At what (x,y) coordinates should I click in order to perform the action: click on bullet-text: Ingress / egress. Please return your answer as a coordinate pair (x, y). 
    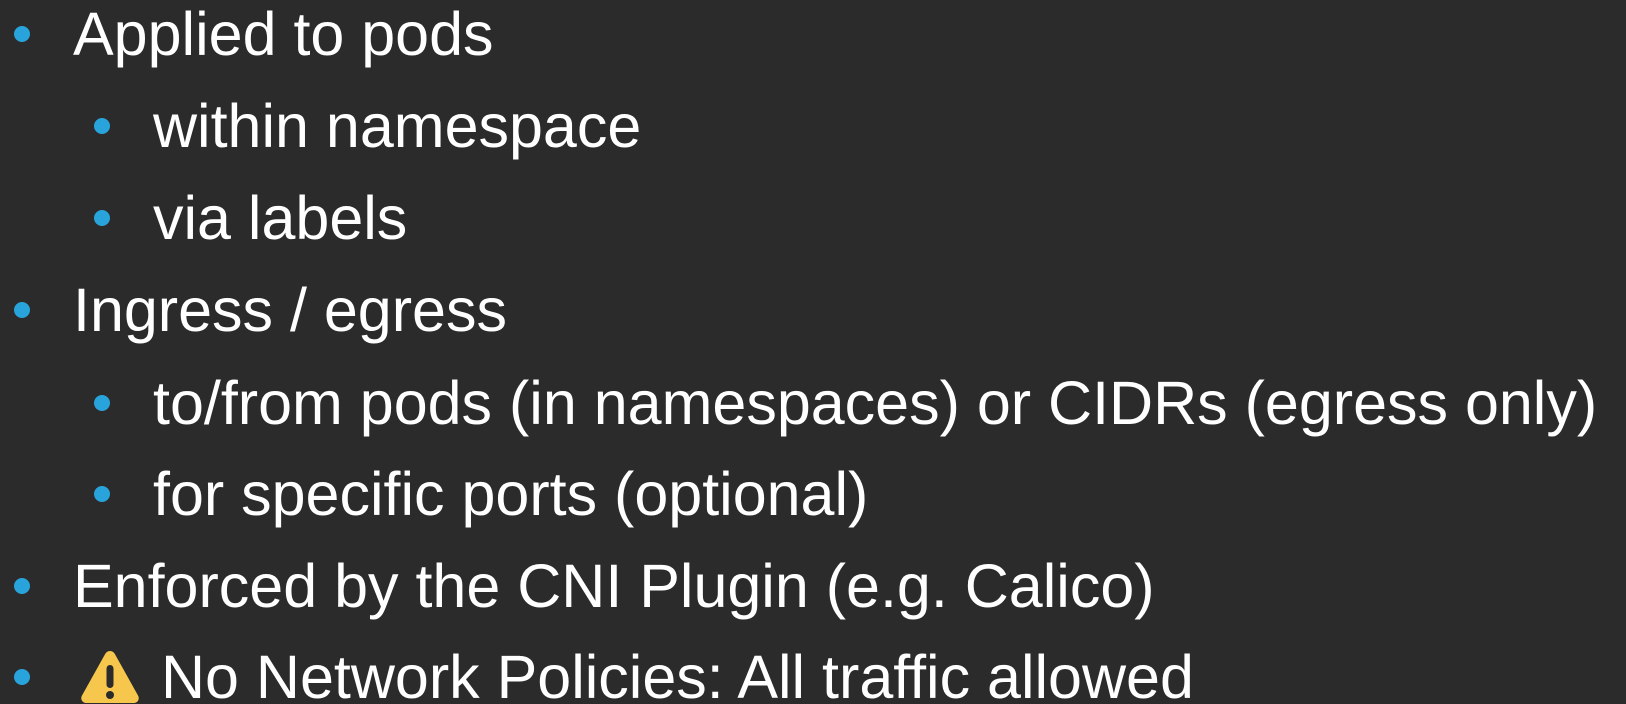
    Looking at the image, I should click on (290, 310).